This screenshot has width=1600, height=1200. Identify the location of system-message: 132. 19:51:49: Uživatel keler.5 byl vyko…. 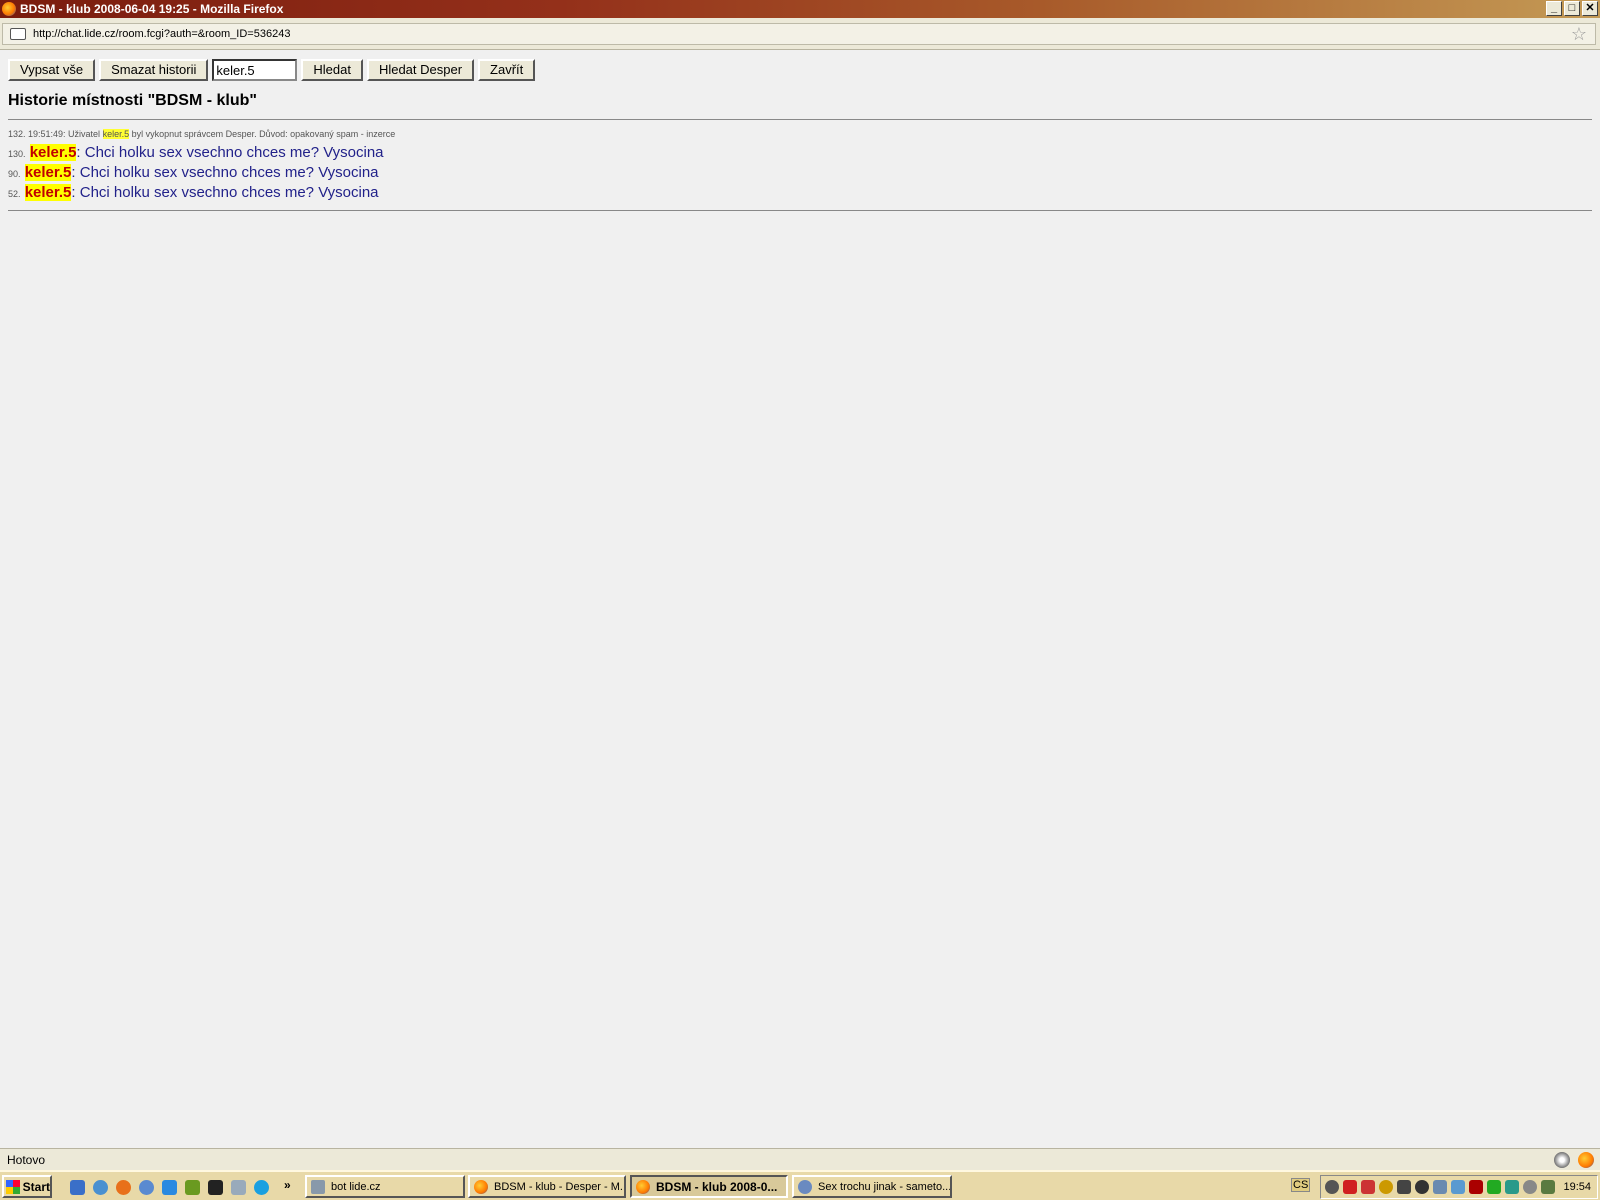
(201, 134).